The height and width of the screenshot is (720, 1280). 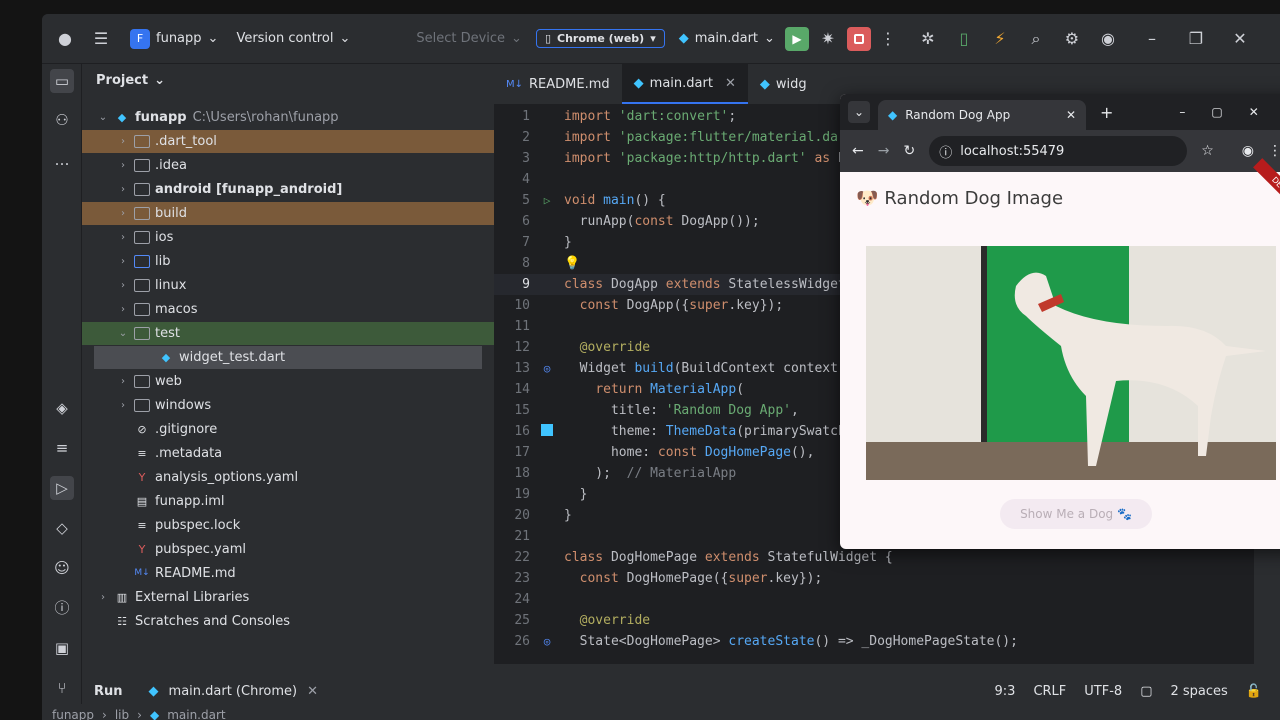 I want to click on tree-root-path: C:\Users\rohan\funapp, so click(x=265, y=117).